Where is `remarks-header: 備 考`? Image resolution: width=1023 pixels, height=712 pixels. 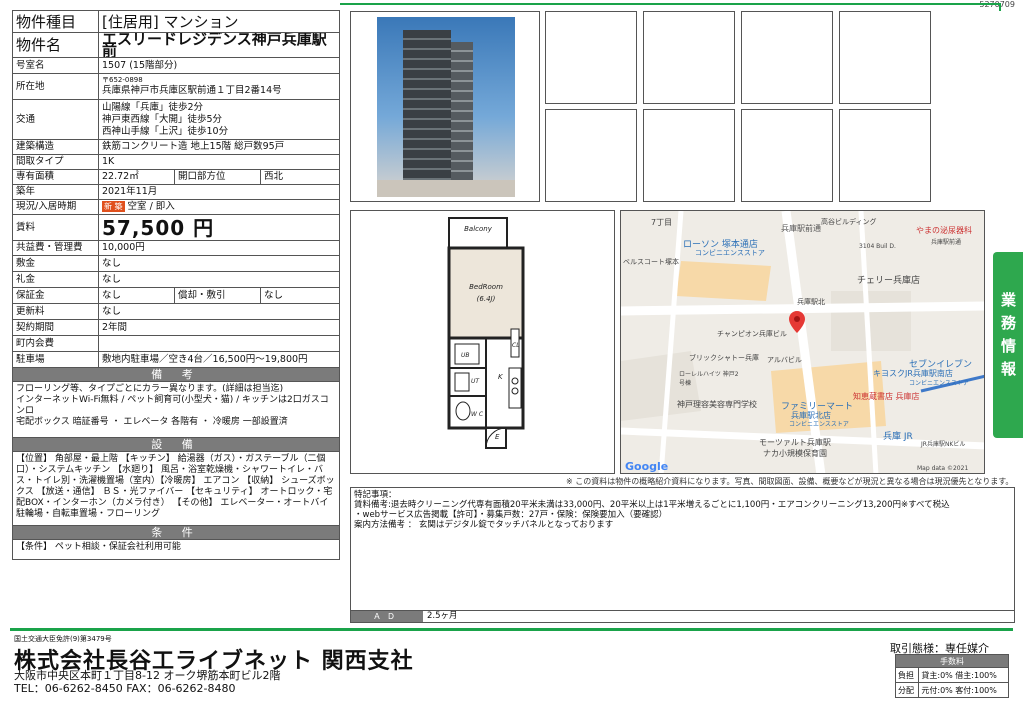 remarks-header: 備 考 is located at coordinates (176, 374).